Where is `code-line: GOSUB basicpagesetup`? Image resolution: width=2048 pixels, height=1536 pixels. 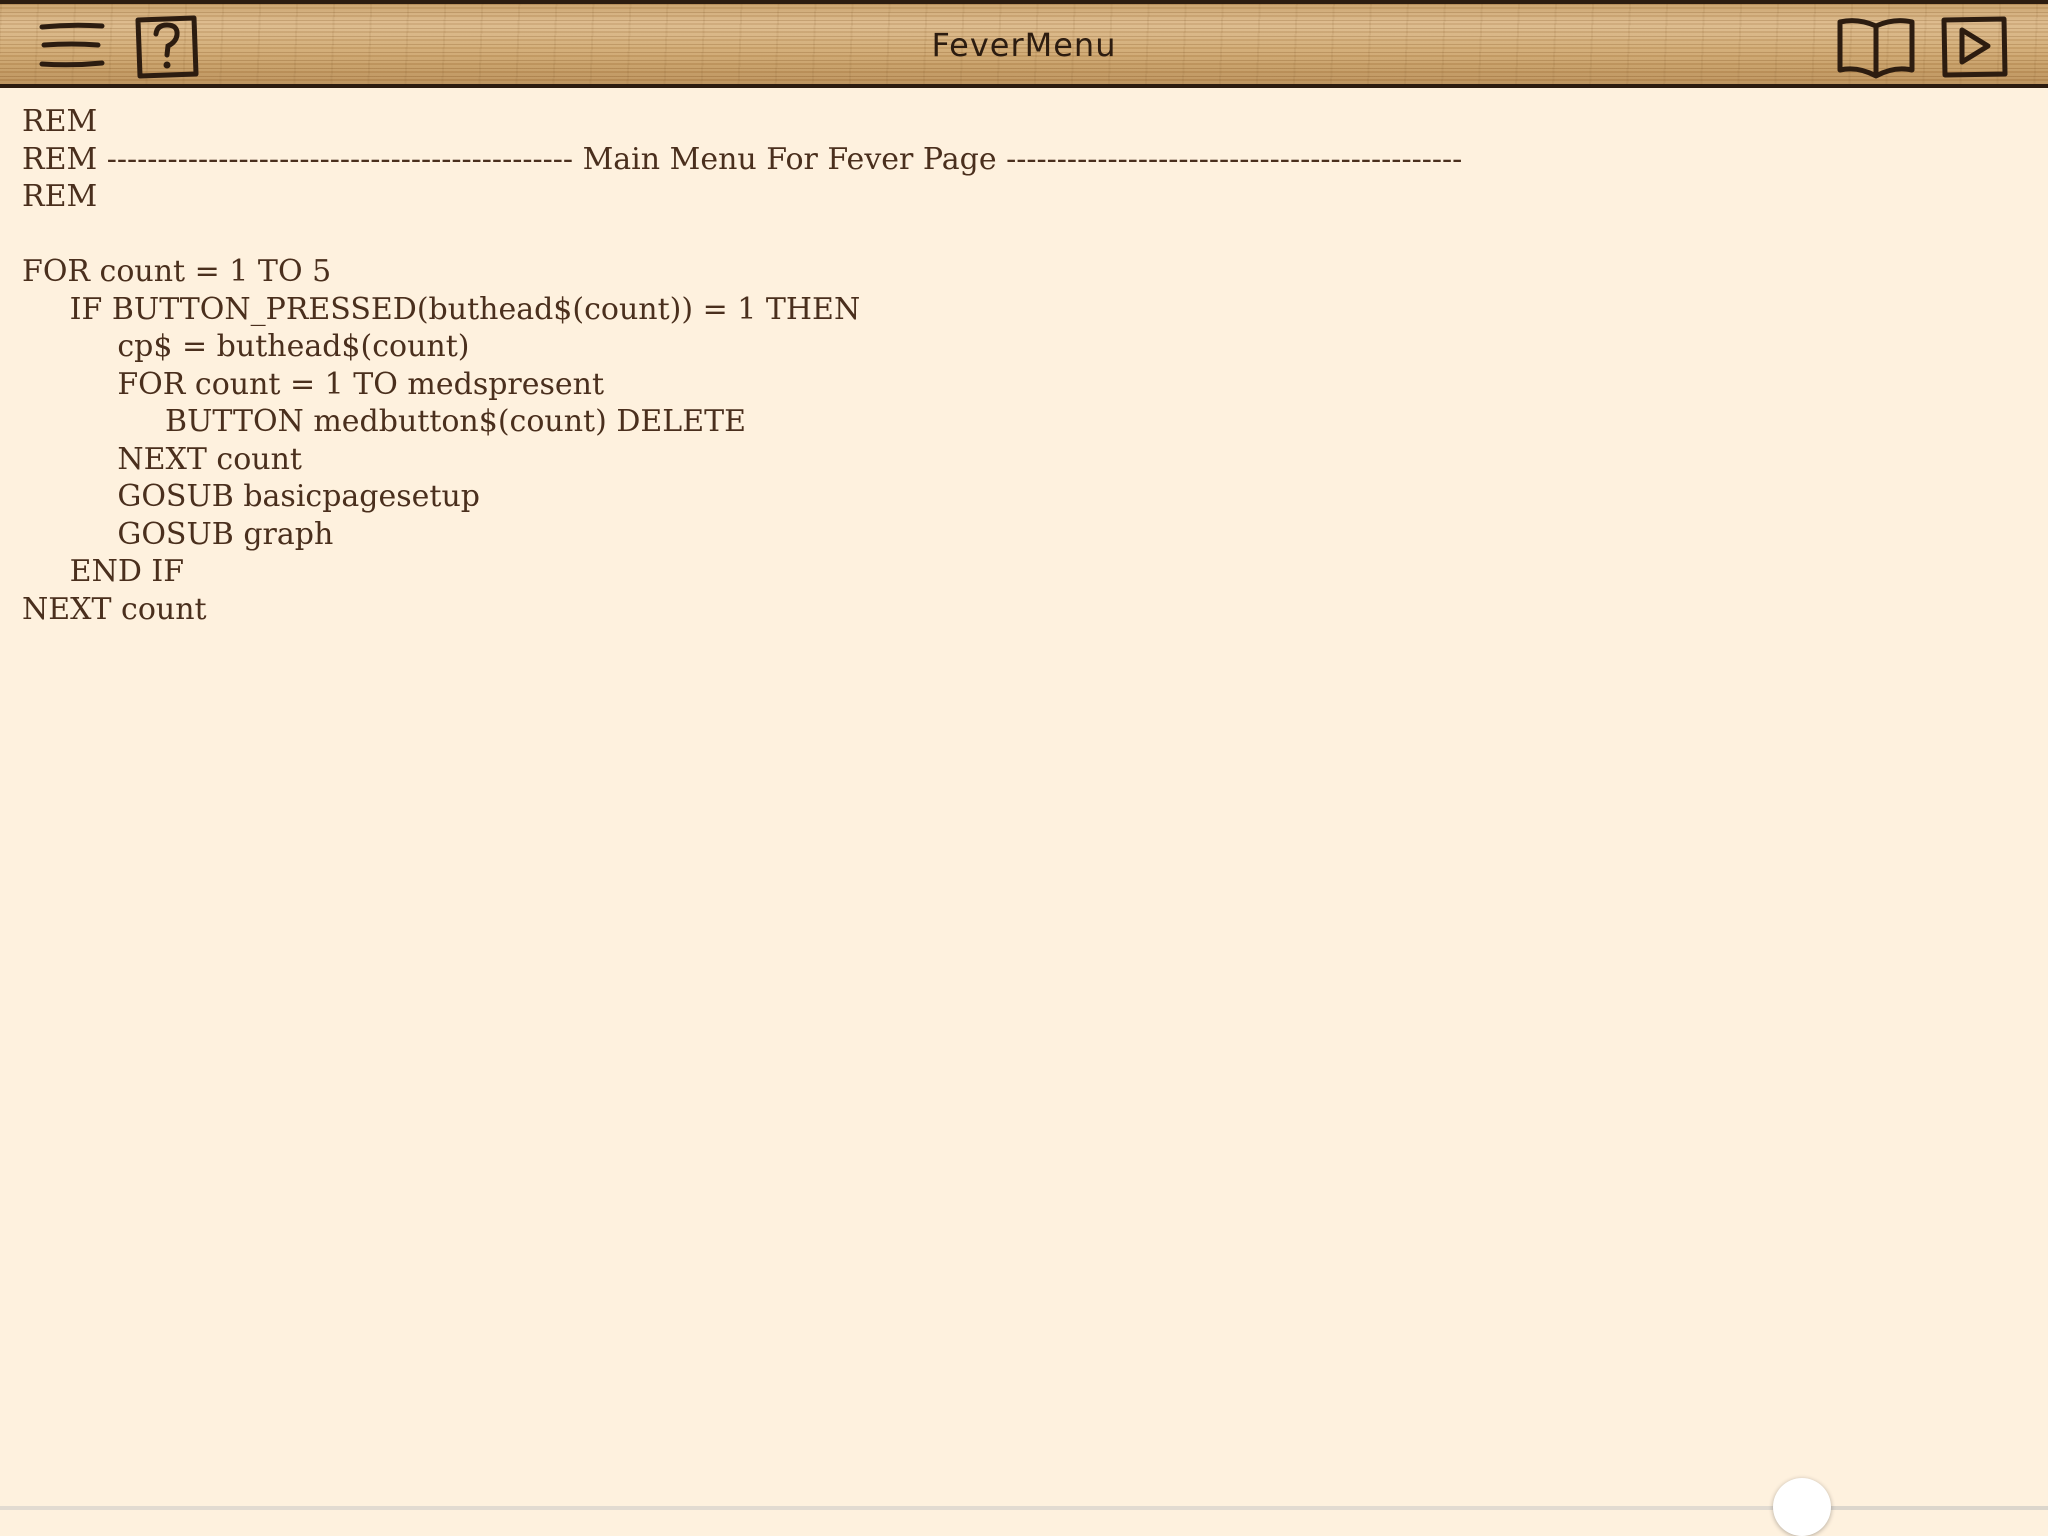 code-line: GOSUB basicpagesetup is located at coordinates (251, 496).